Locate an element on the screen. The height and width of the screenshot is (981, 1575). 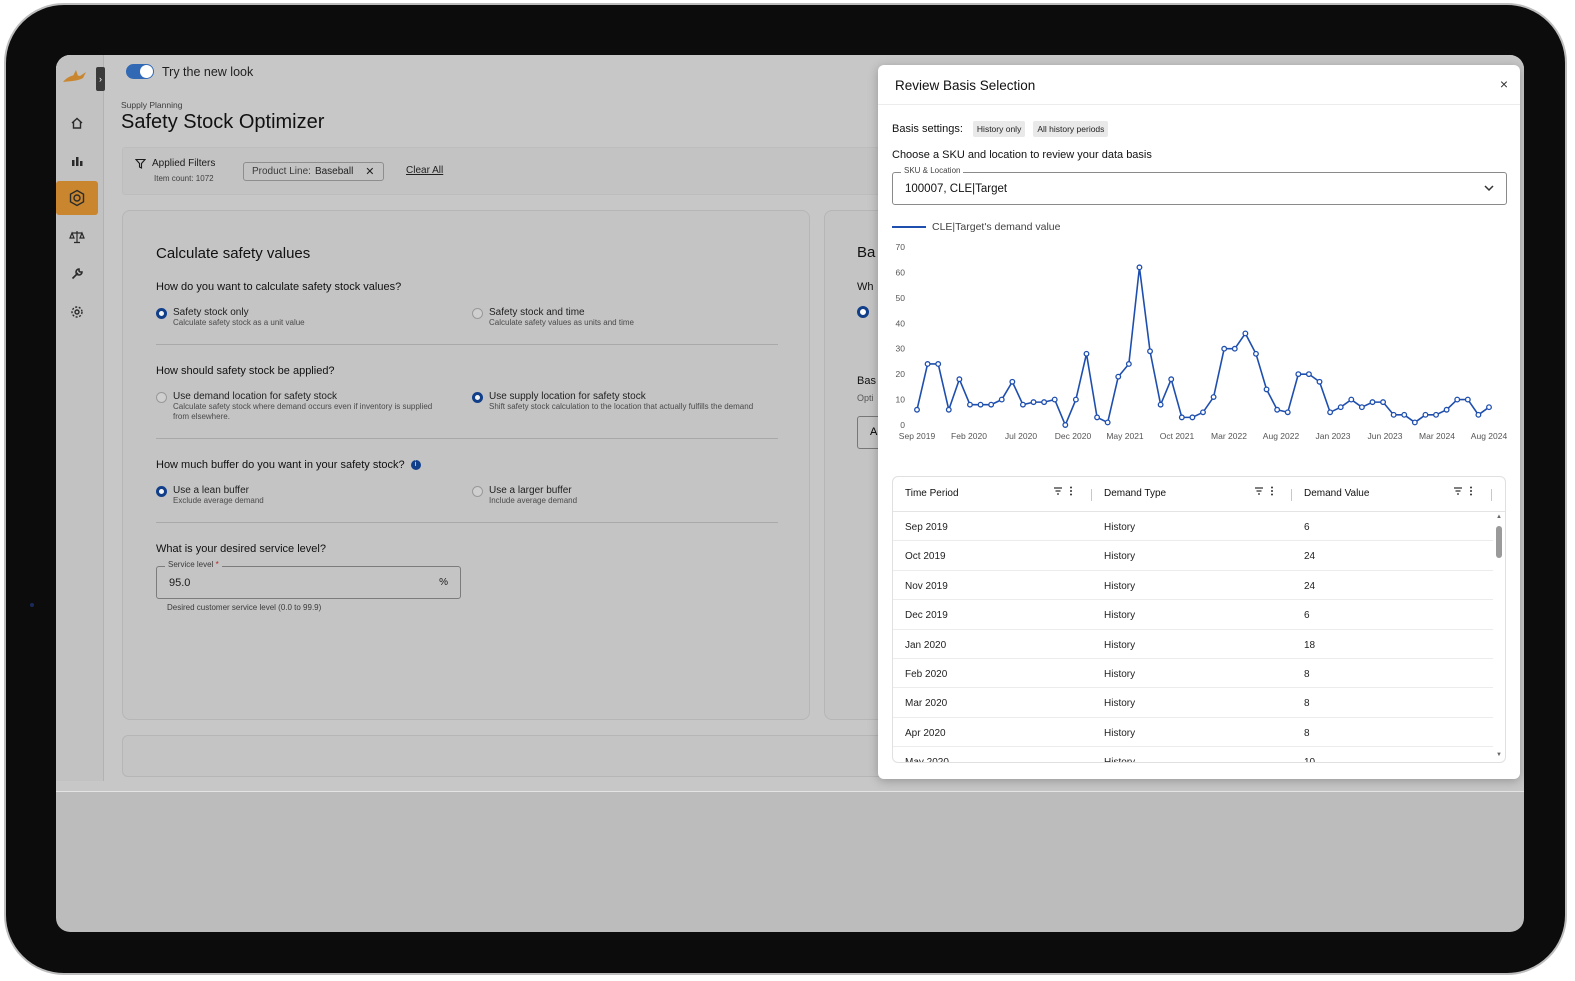
sku-location-select: SKU & Location 100007, CLE|Target is located at coordinates (1199, 185).